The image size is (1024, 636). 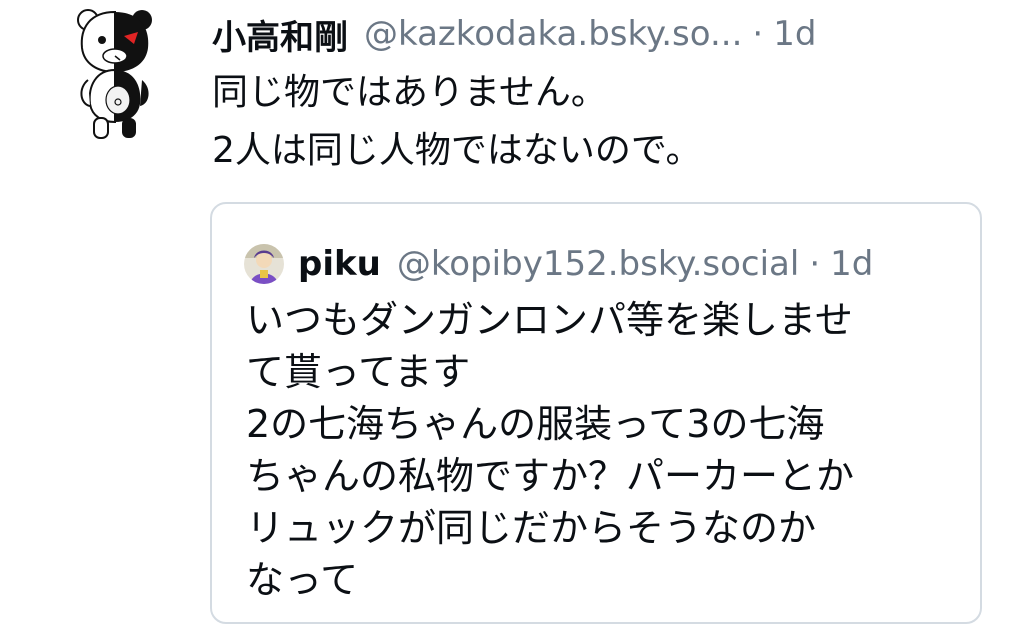 What do you see at coordinates (358, 372) in the screenshot?
I see `quote-text-line: て貰ってます` at bounding box center [358, 372].